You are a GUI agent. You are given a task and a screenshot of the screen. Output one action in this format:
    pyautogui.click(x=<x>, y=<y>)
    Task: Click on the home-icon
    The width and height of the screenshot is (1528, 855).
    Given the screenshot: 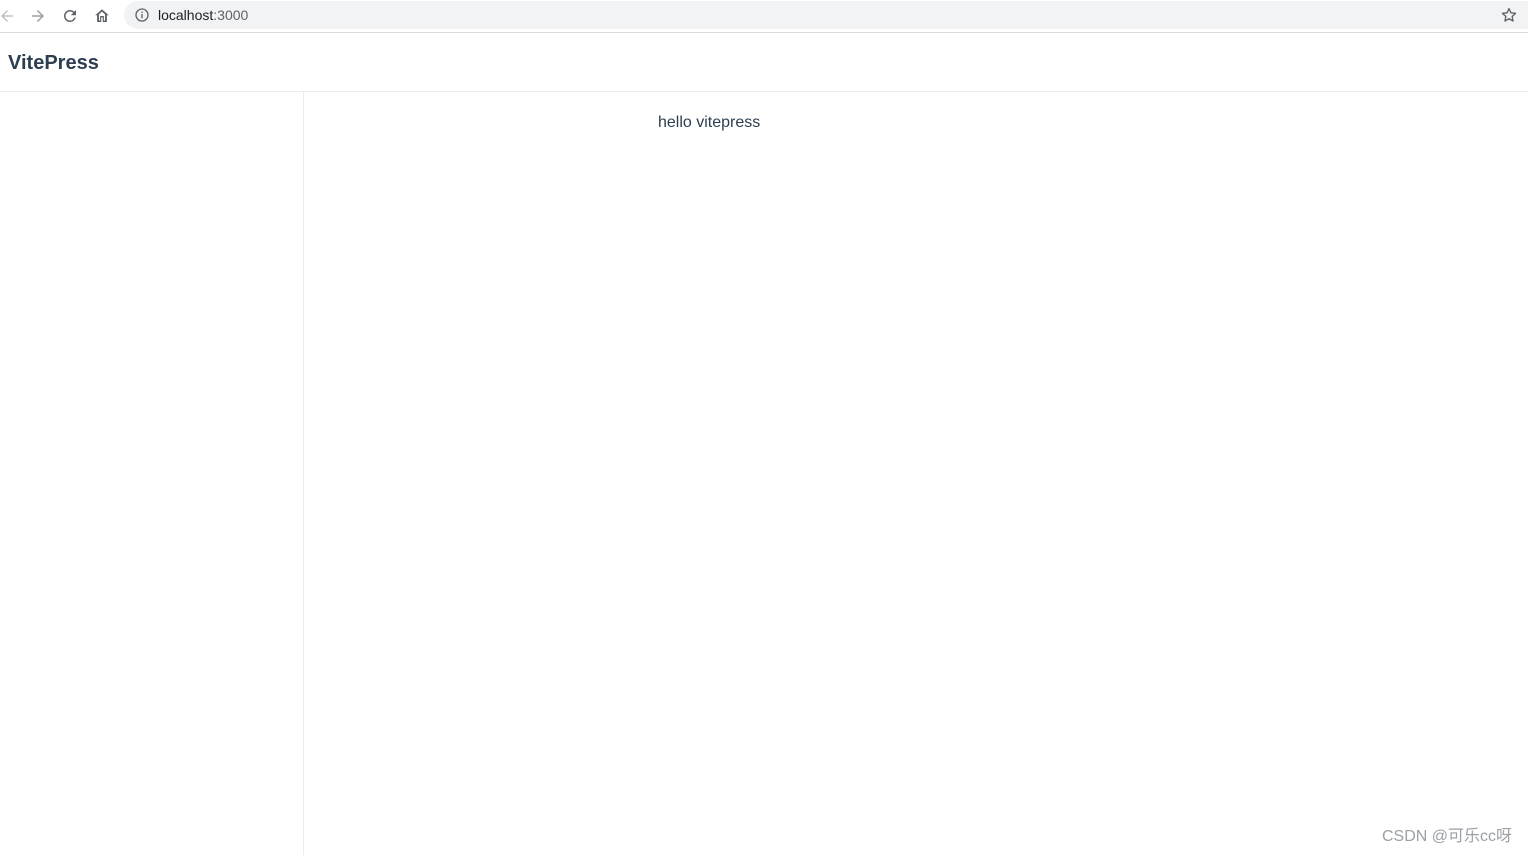 What is the action you would take?
    pyautogui.click(x=102, y=15)
    